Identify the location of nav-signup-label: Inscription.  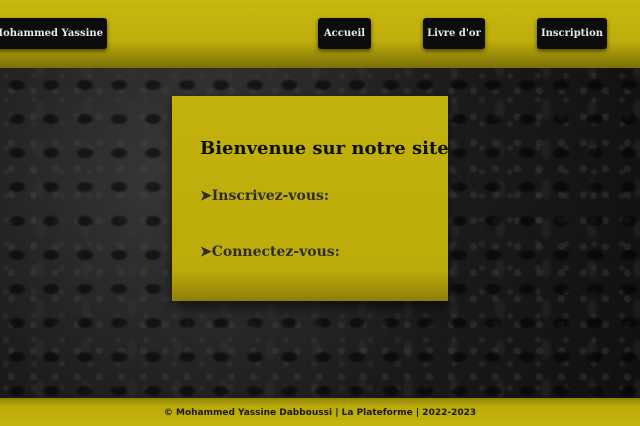
(572, 33).